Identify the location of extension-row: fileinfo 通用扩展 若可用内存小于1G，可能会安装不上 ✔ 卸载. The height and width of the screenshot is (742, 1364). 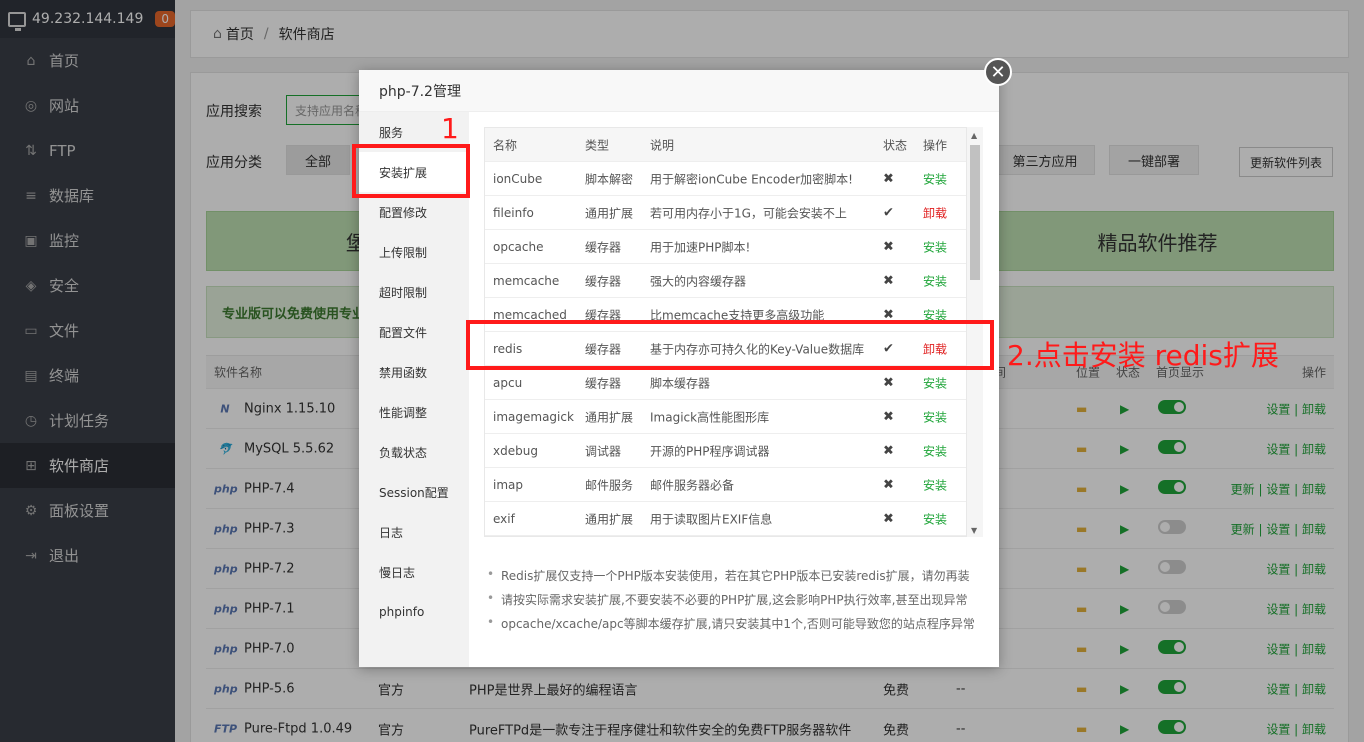
(725, 213).